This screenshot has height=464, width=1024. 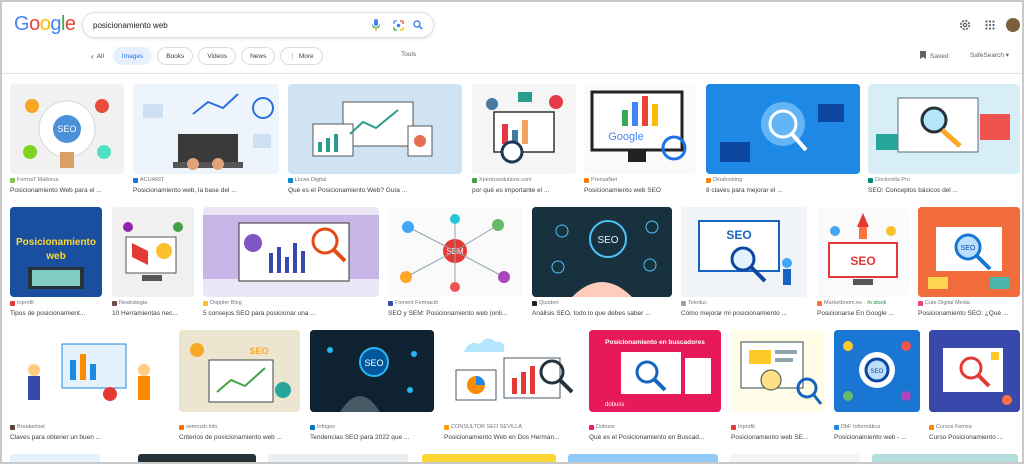 What do you see at coordinates (863, 303) in the screenshot?
I see `result-source: Marketboom.es · In stock` at bounding box center [863, 303].